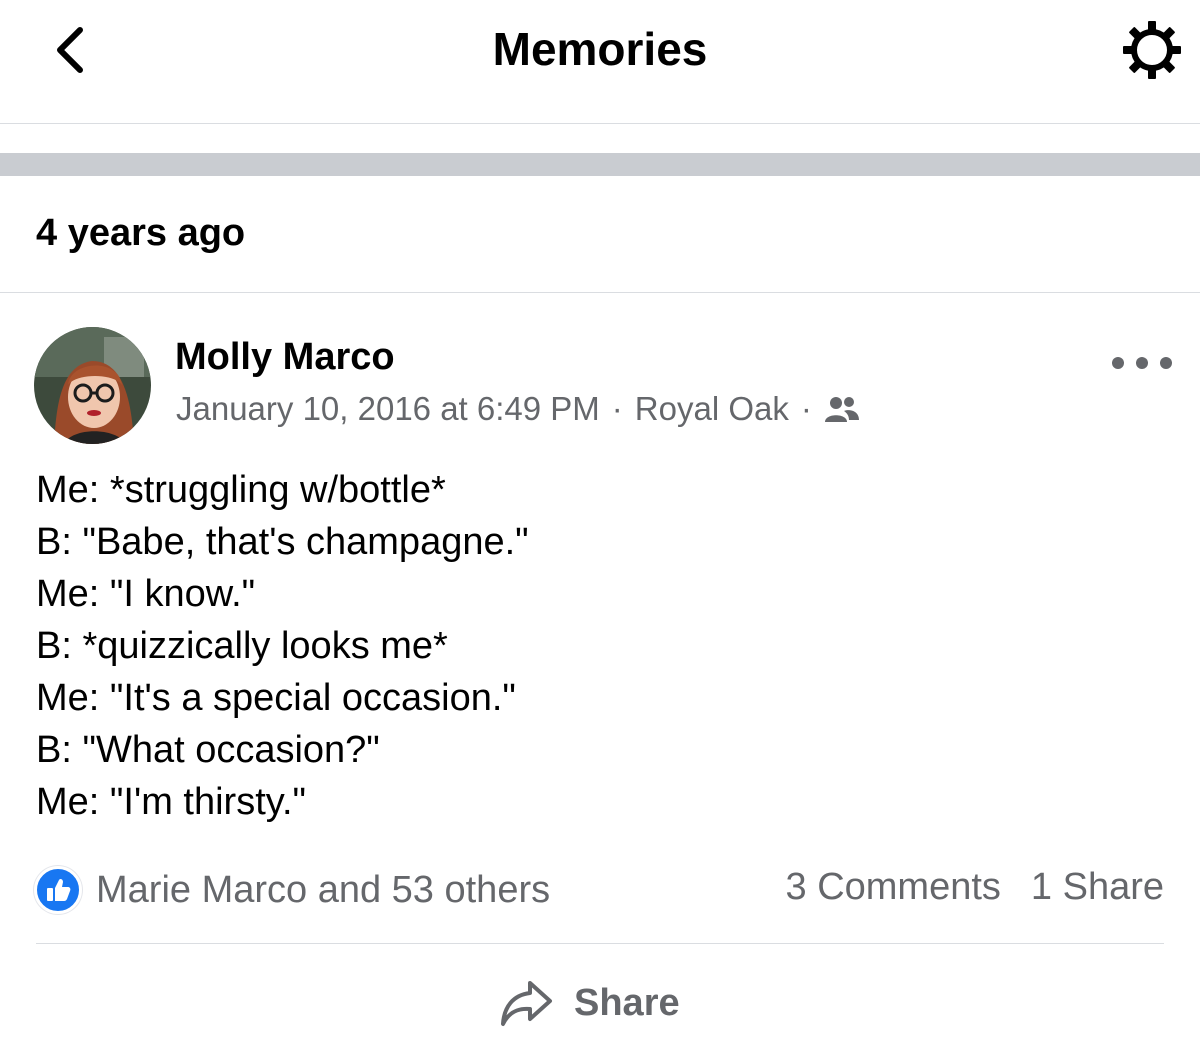 The height and width of the screenshot is (1057, 1200). I want to click on reactions-summary: Marie Marco and 53 others, so click(292, 890).